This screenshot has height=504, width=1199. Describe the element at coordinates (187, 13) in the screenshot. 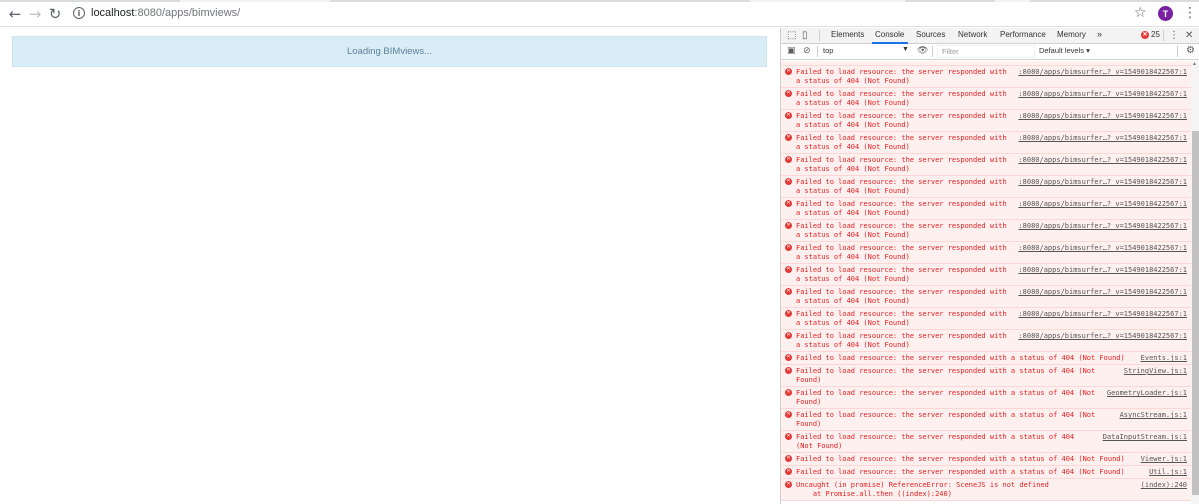

I see `url-path: :8080/apps/bimviews/` at that location.